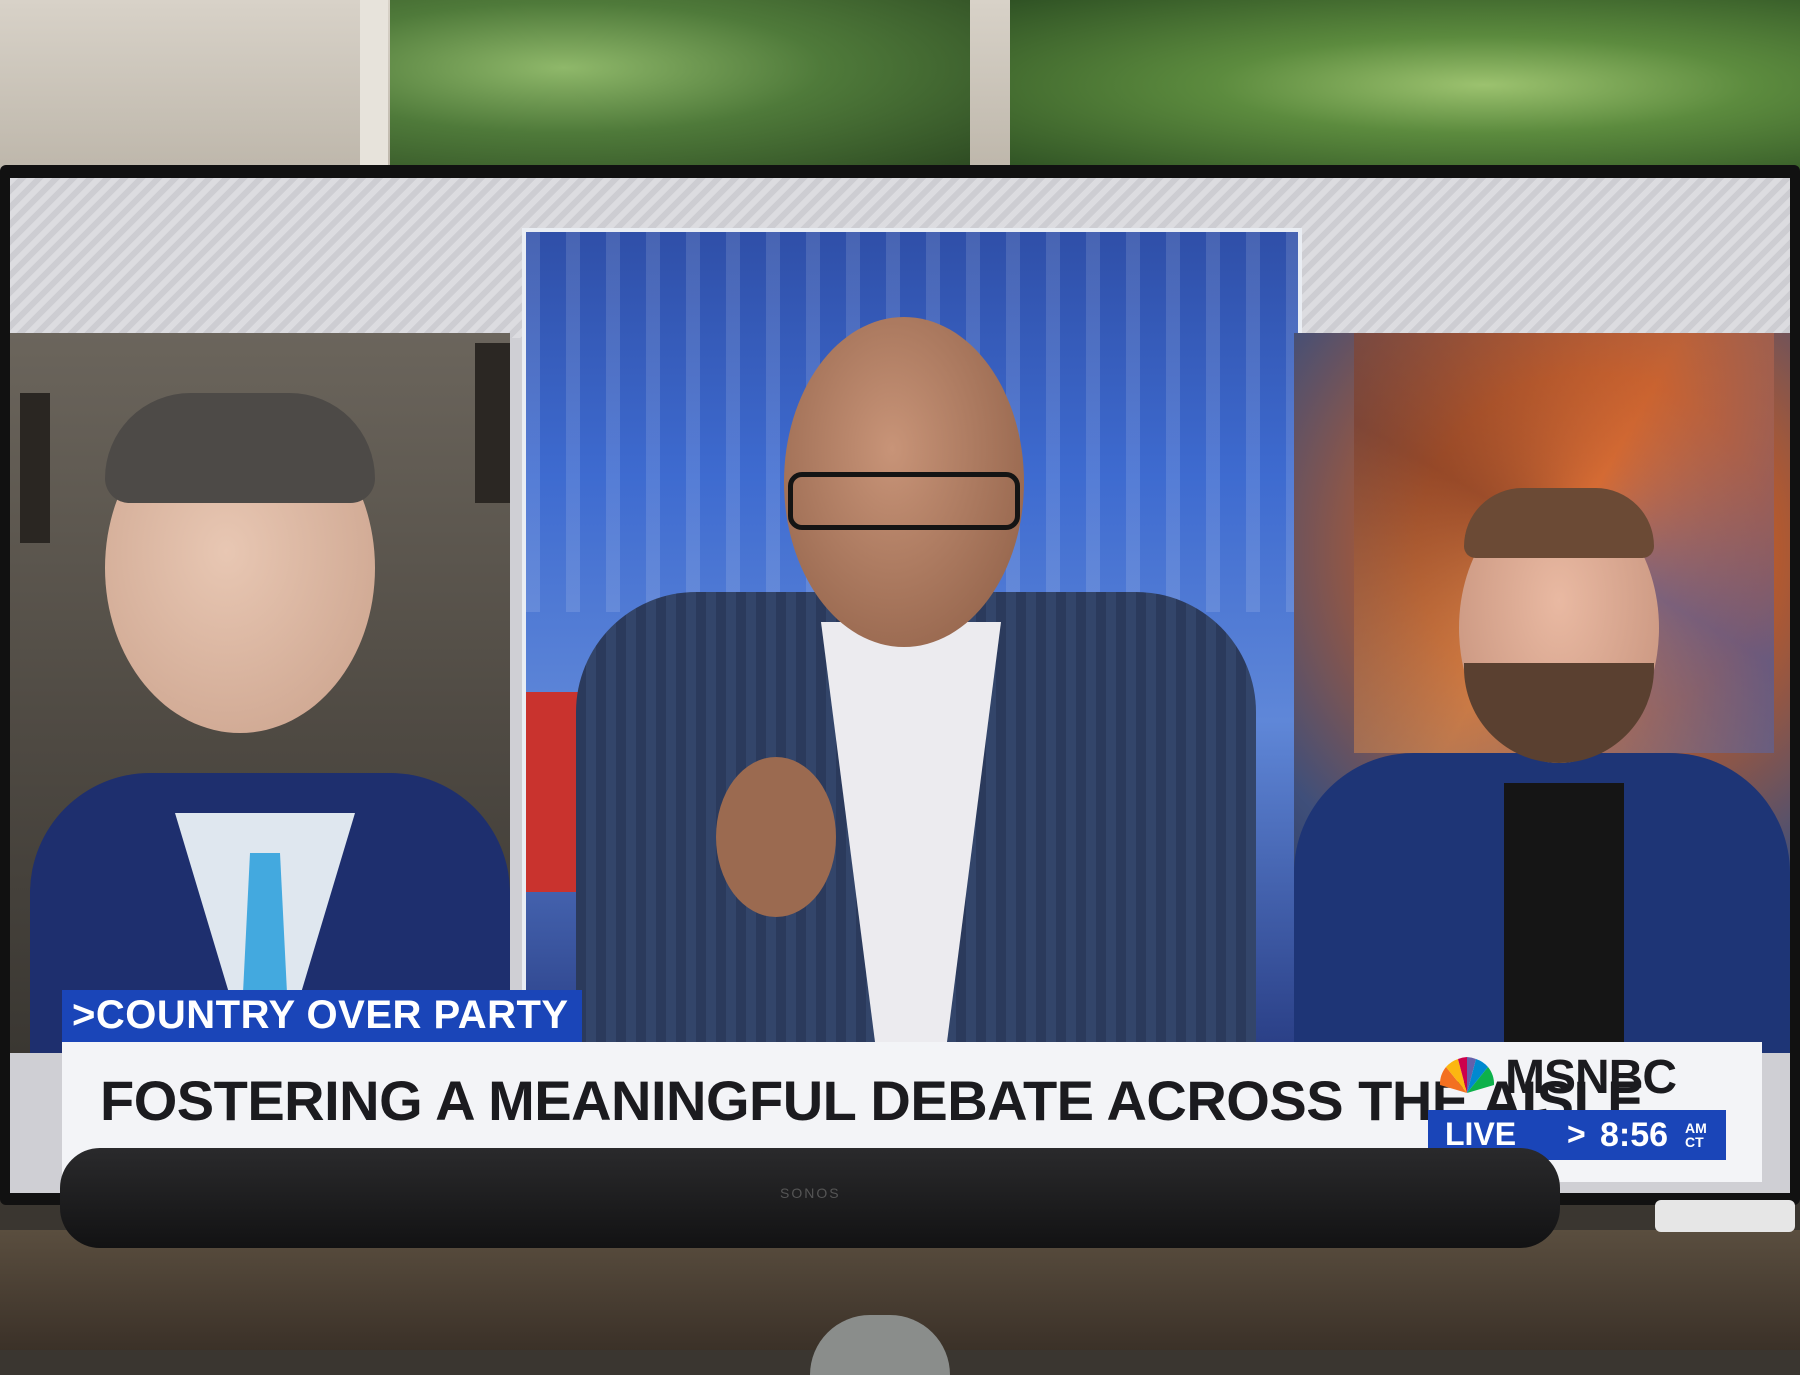 Image resolution: width=1800 pixels, height=1375 pixels. Describe the element at coordinates (776, 837) in the screenshot. I see `host-hand` at that location.